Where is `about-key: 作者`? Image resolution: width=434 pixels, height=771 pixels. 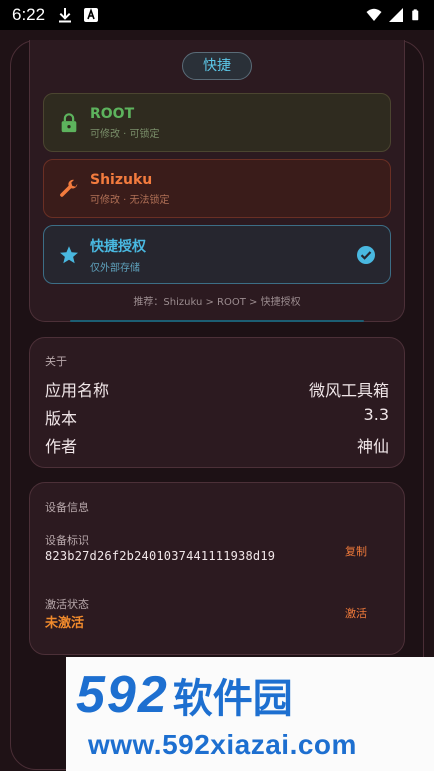
about-key: 作者 is located at coordinates (61, 446).